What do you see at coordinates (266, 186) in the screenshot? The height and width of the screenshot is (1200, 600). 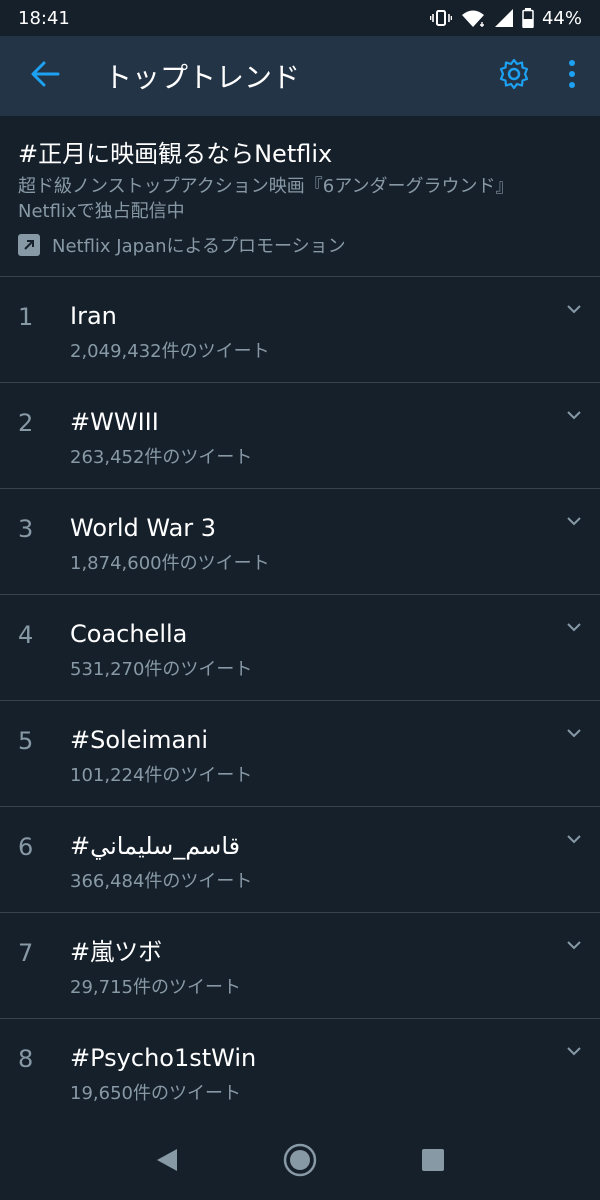 I see `promoted-desc-line1: 超ド級ノンストップアクション映画『6アンダーグラウンド』` at bounding box center [266, 186].